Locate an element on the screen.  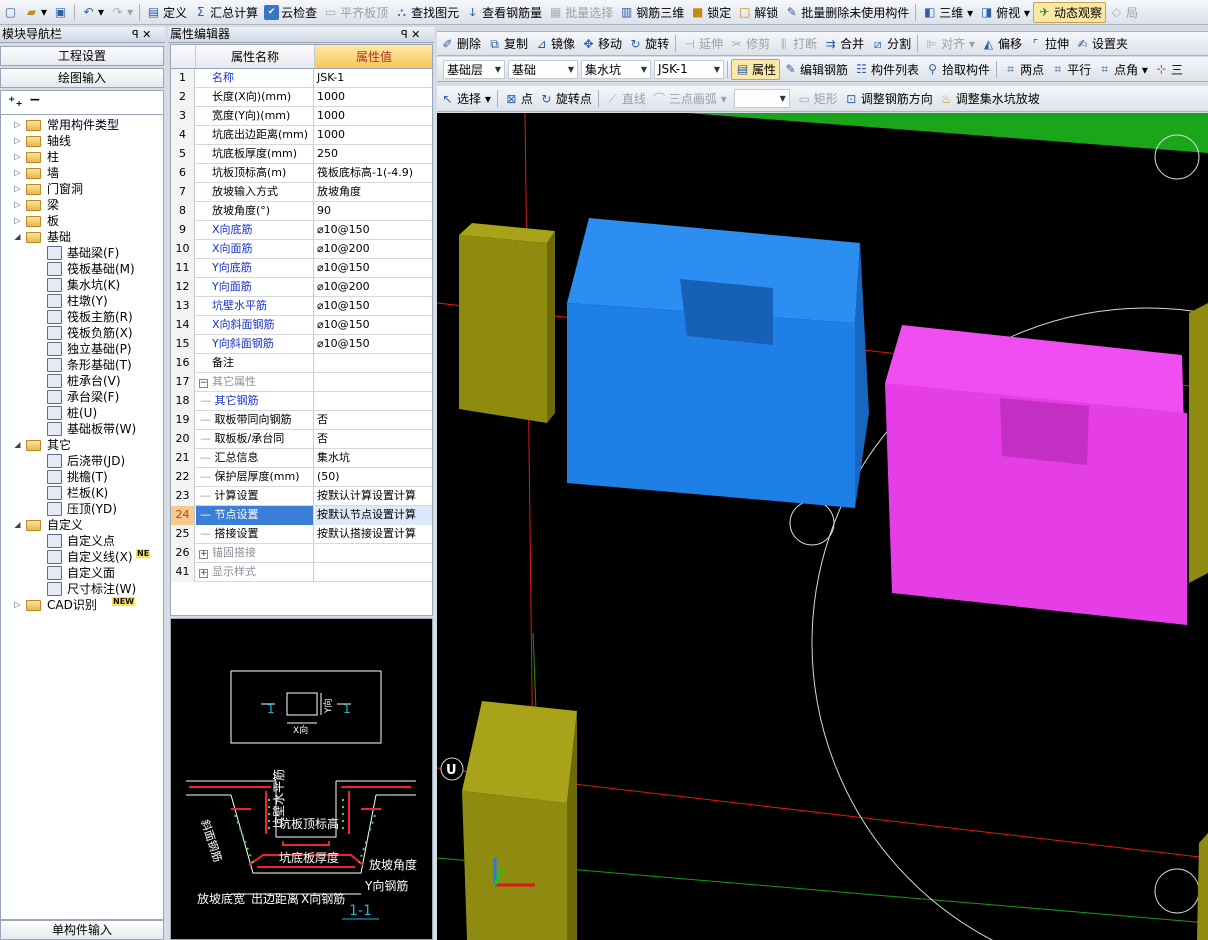
redo-button: ↷ ▾ is located at coordinates (121, 12).